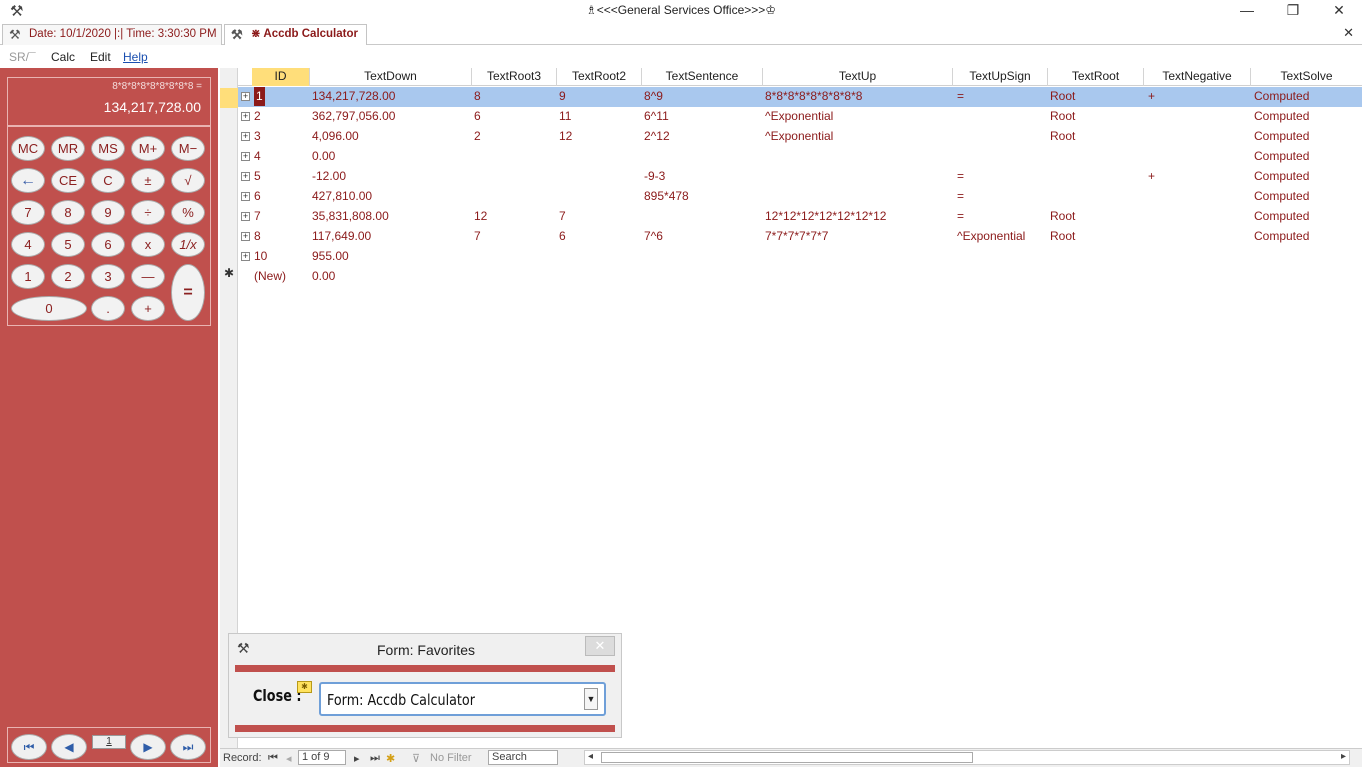 The image size is (1362, 767). What do you see at coordinates (1339, 11) in the screenshot?
I see `close-window-button: ✕` at bounding box center [1339, 11].